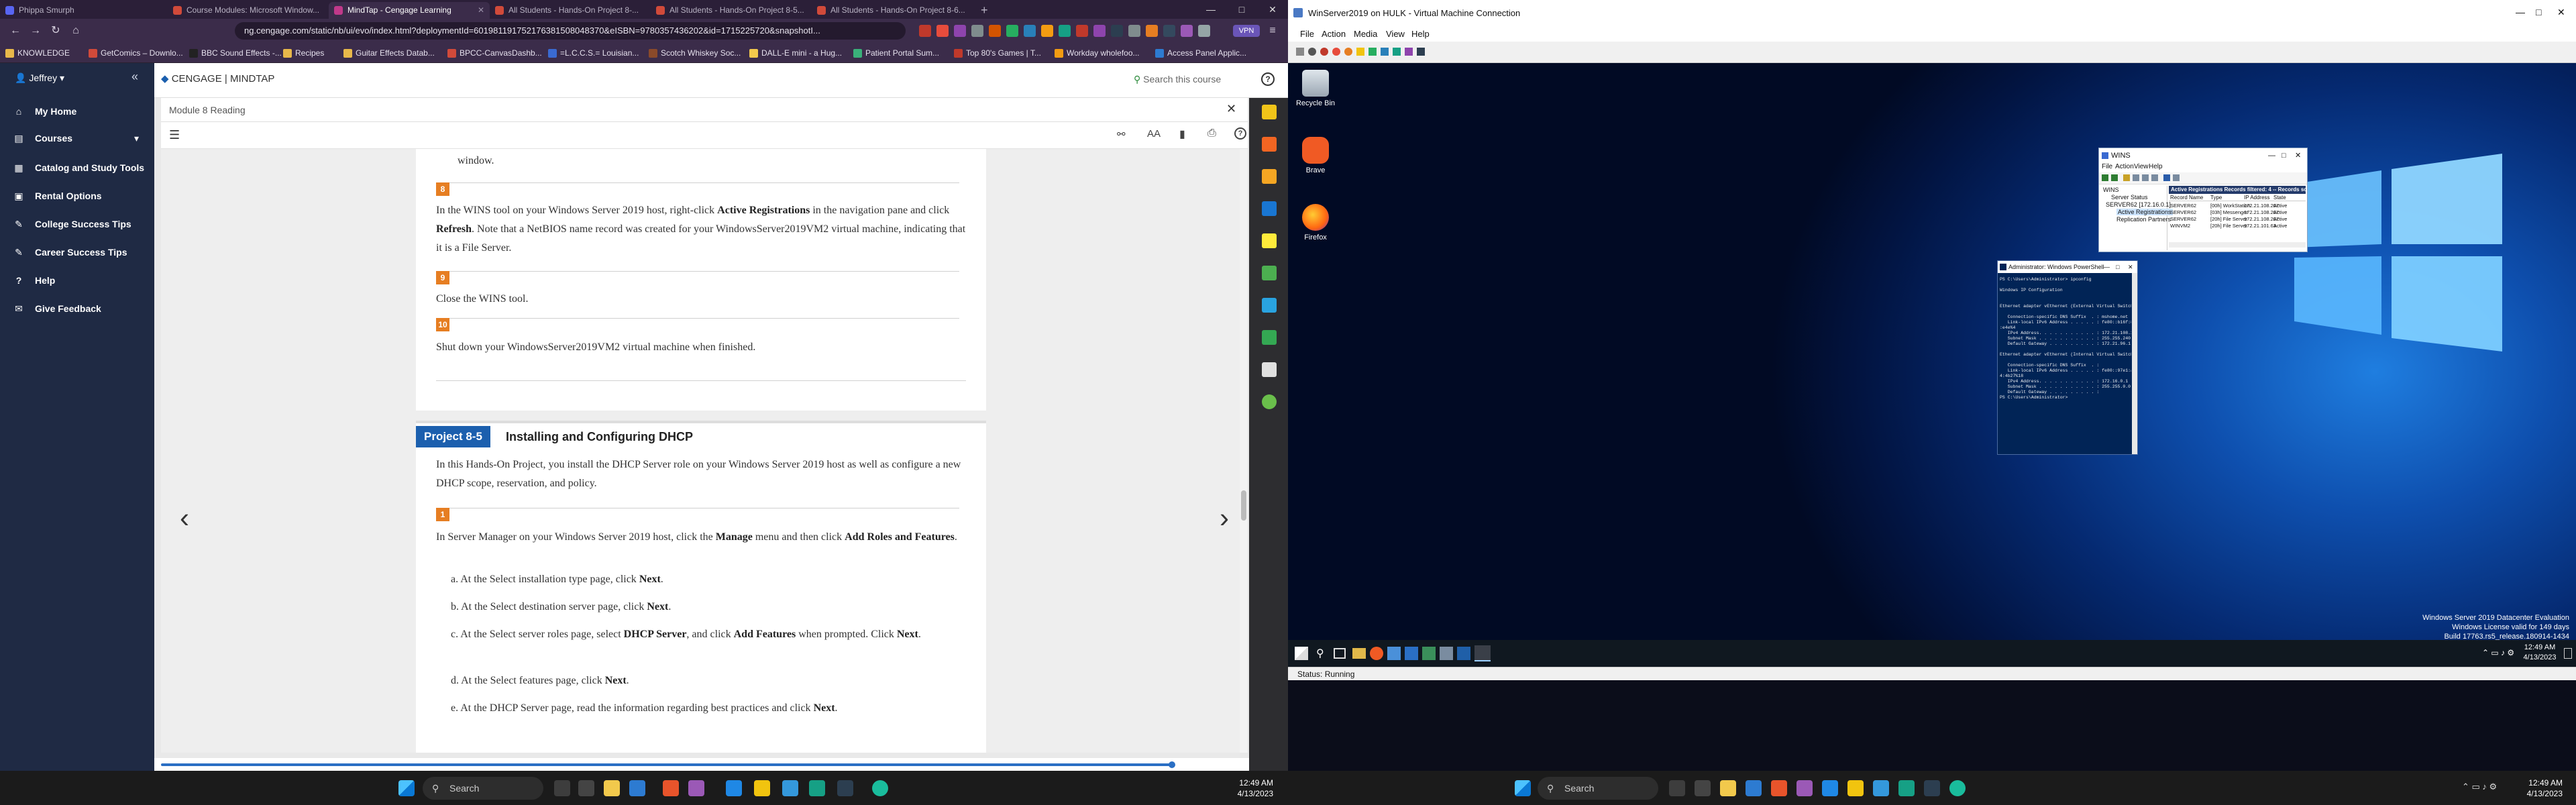 Image resolution: width=2576 pixels, height=805 pixels. I want to click on nav-give-feedback: ✉ Give Feedback, so click(77, 308).